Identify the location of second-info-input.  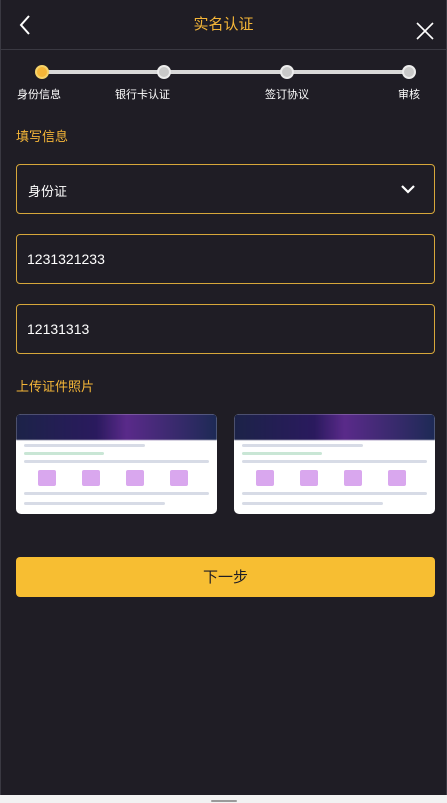
(222, 329).